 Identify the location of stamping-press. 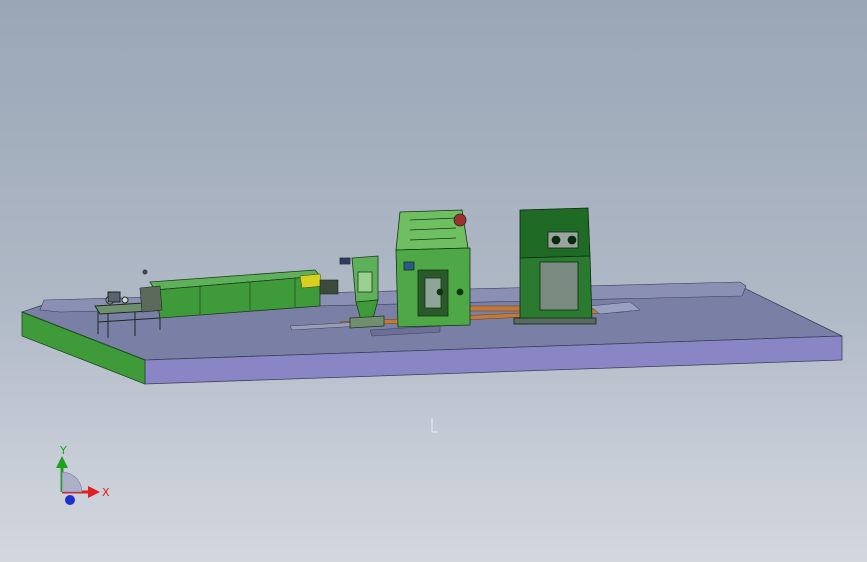
(555, 266).